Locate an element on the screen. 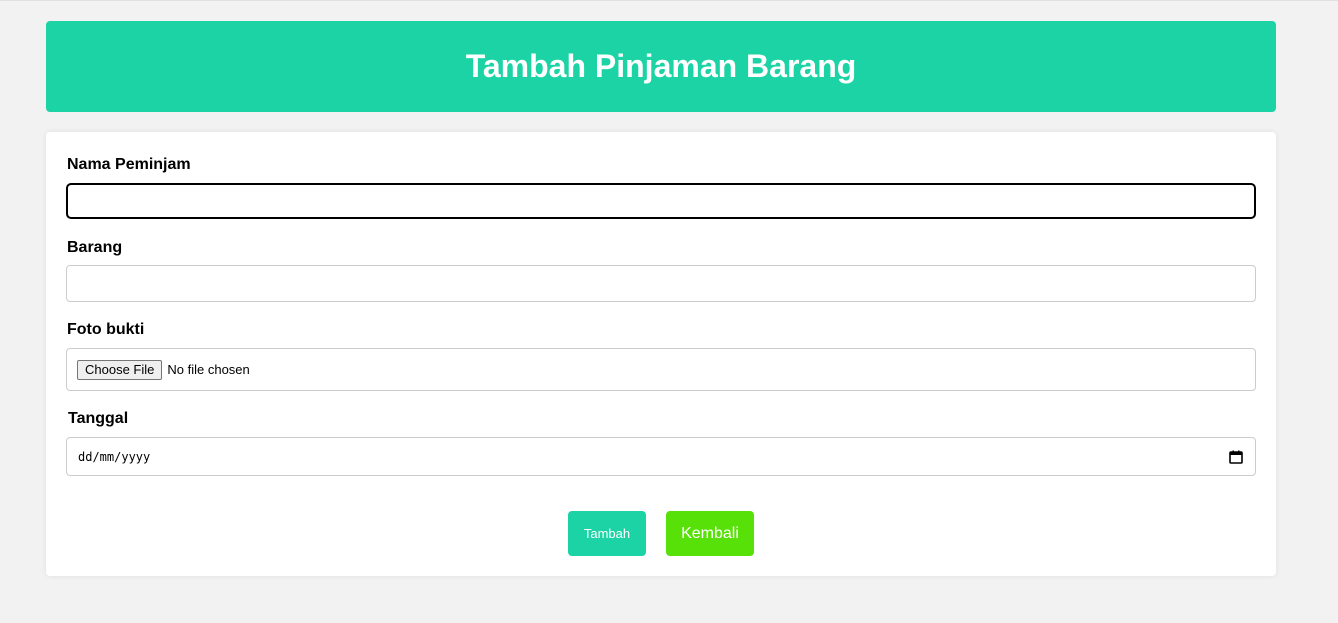 The image size is (1338, 623). calendar-icon is located at coordinates (1236, 457).